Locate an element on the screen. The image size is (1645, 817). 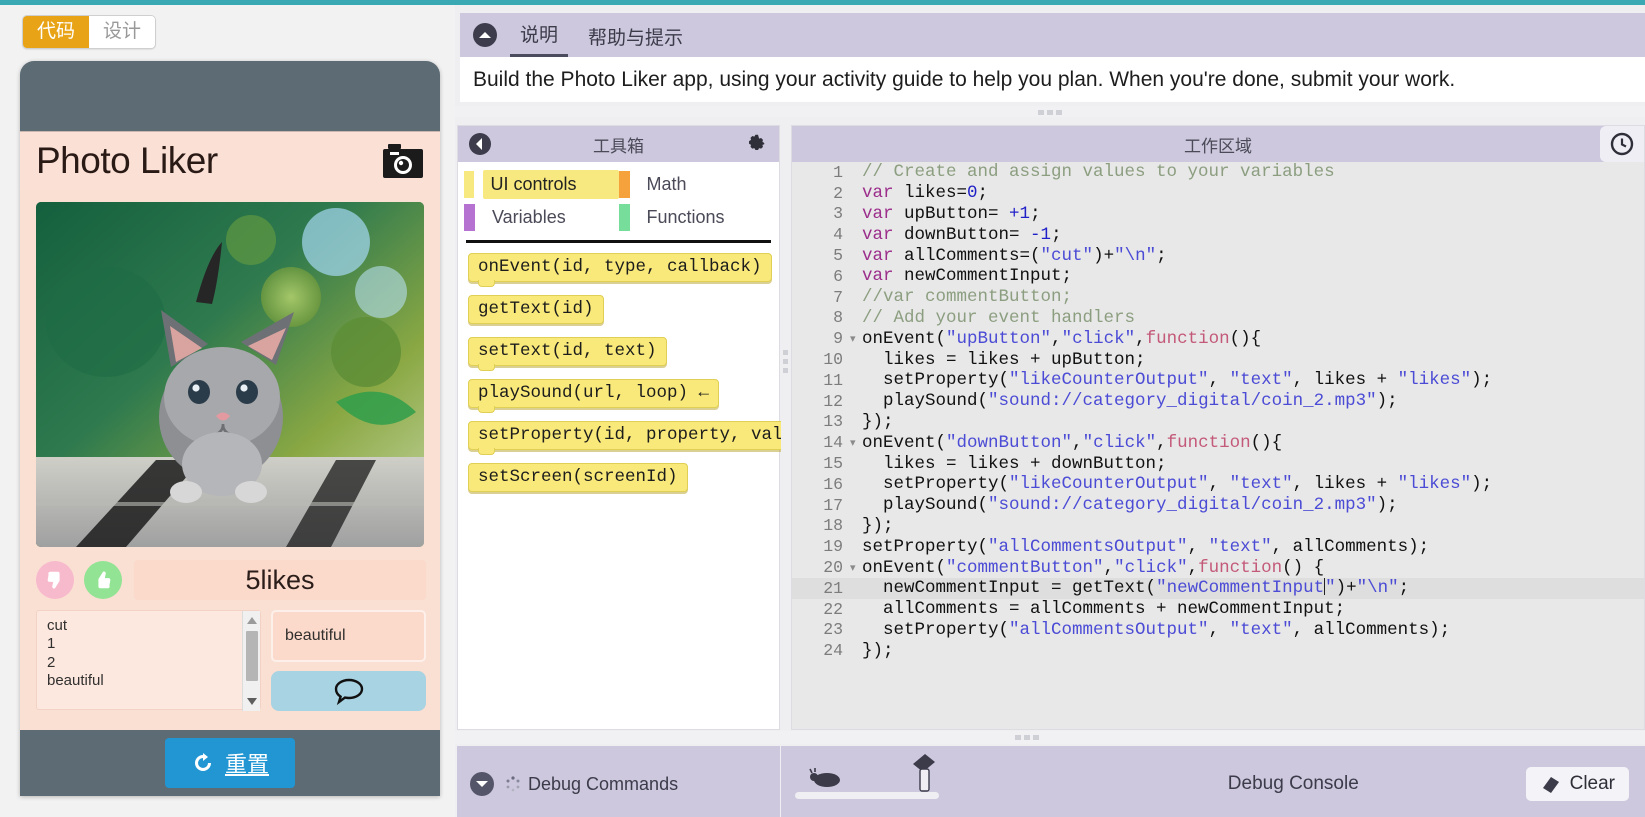
code-line-5: 5 var allComments=("cut")+"\n"; is located at coordinates (1218, 255).